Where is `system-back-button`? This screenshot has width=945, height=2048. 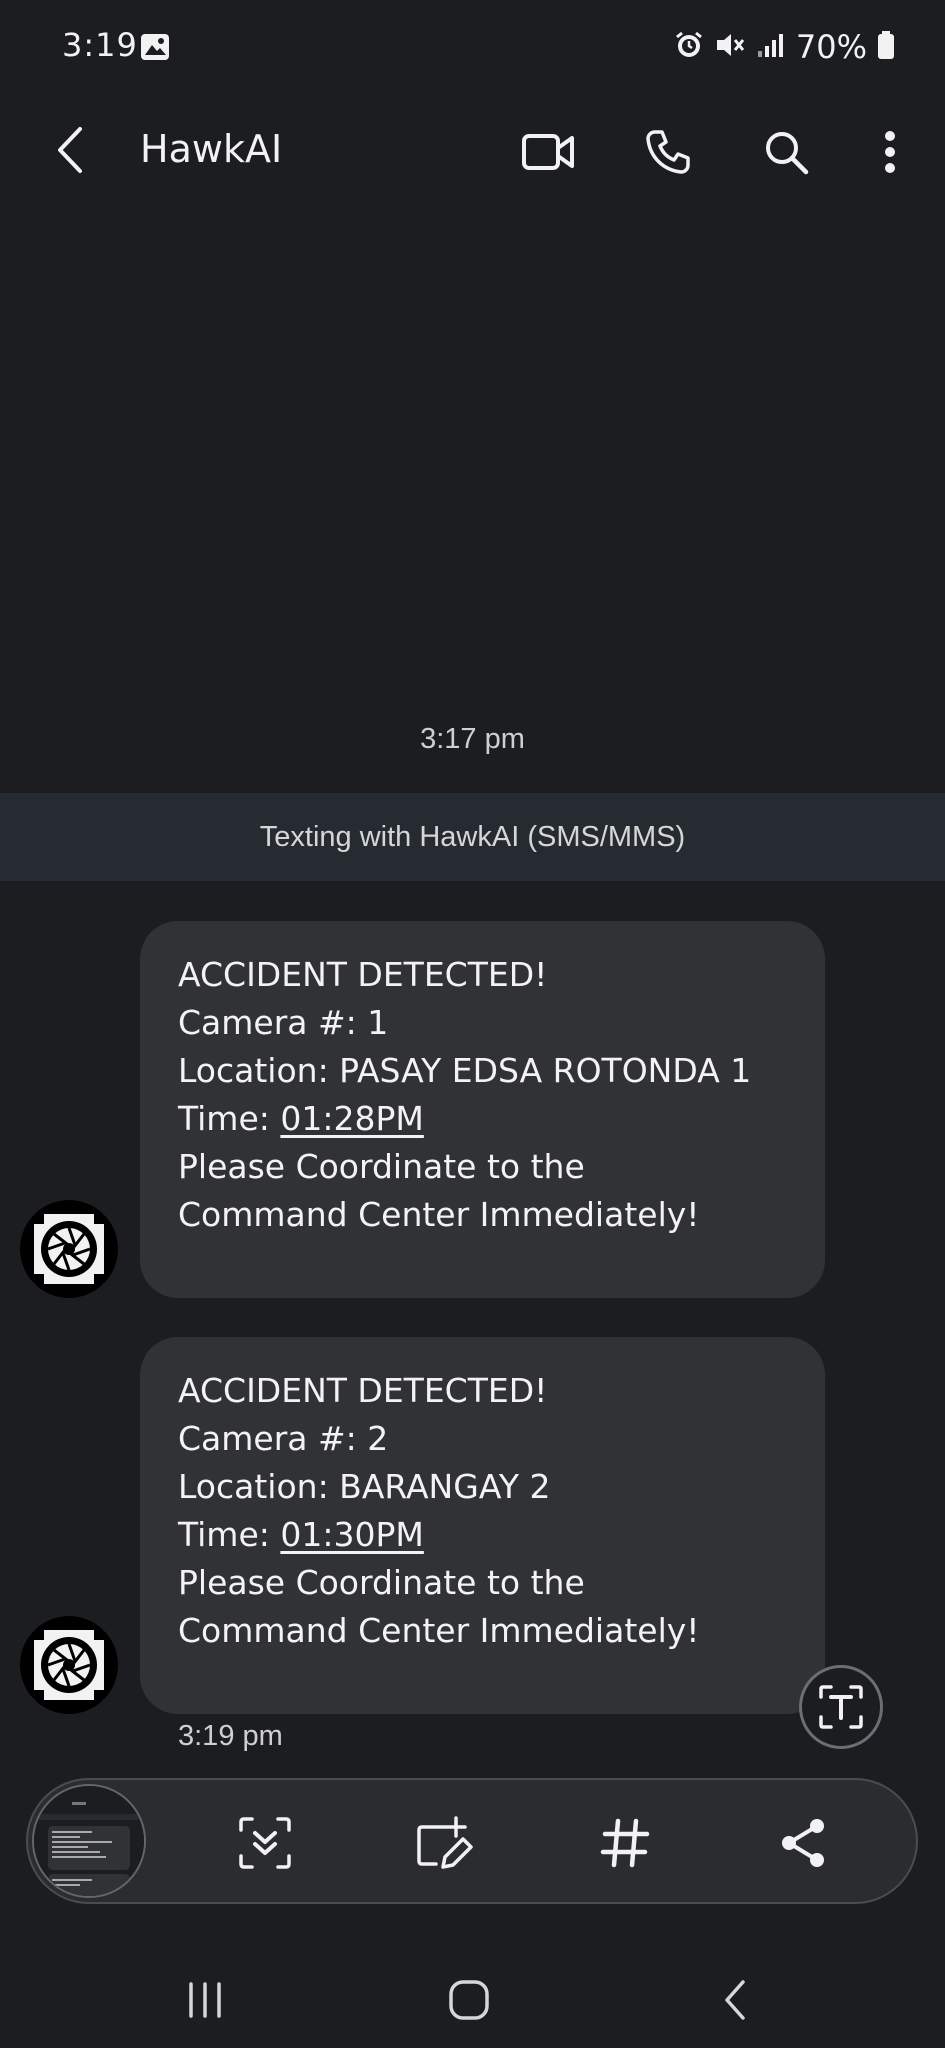 system-back-button is located at coordinates (735, 2000).